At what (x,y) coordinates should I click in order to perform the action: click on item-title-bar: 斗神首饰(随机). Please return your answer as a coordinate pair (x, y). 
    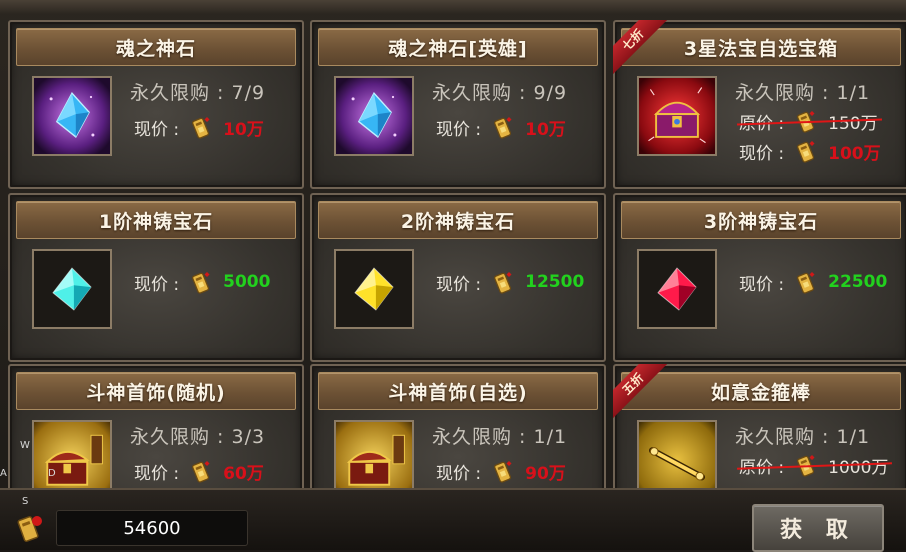
    Looking at the image, I should click on (156, 391).